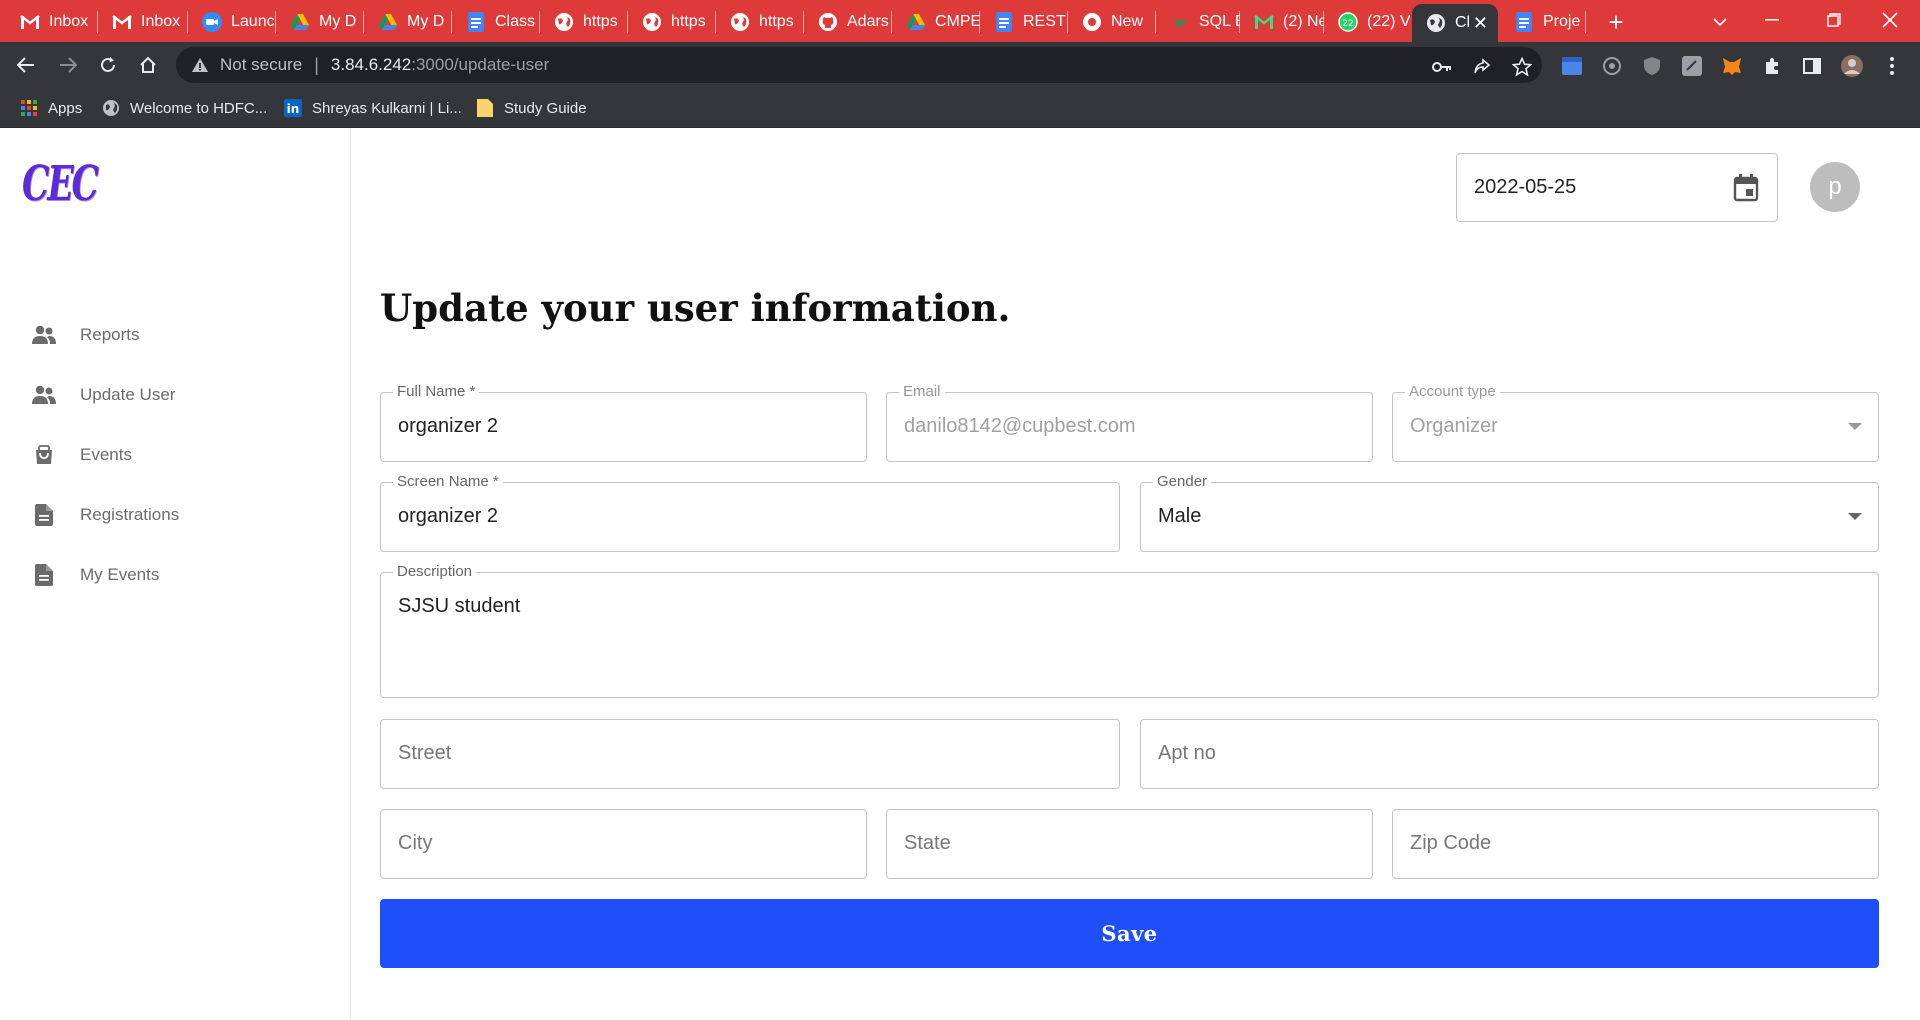  What do you see at coordinates (1892, 66) in the screenshot?
I see `menu-kebab-icon` at bounding box center [1892, 66].